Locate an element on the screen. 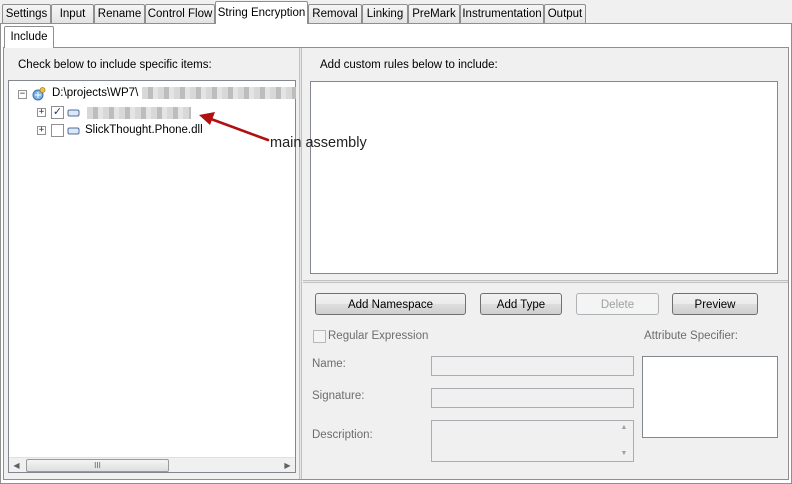  annotation-arrow-icon is located at coordinates (234, 127).